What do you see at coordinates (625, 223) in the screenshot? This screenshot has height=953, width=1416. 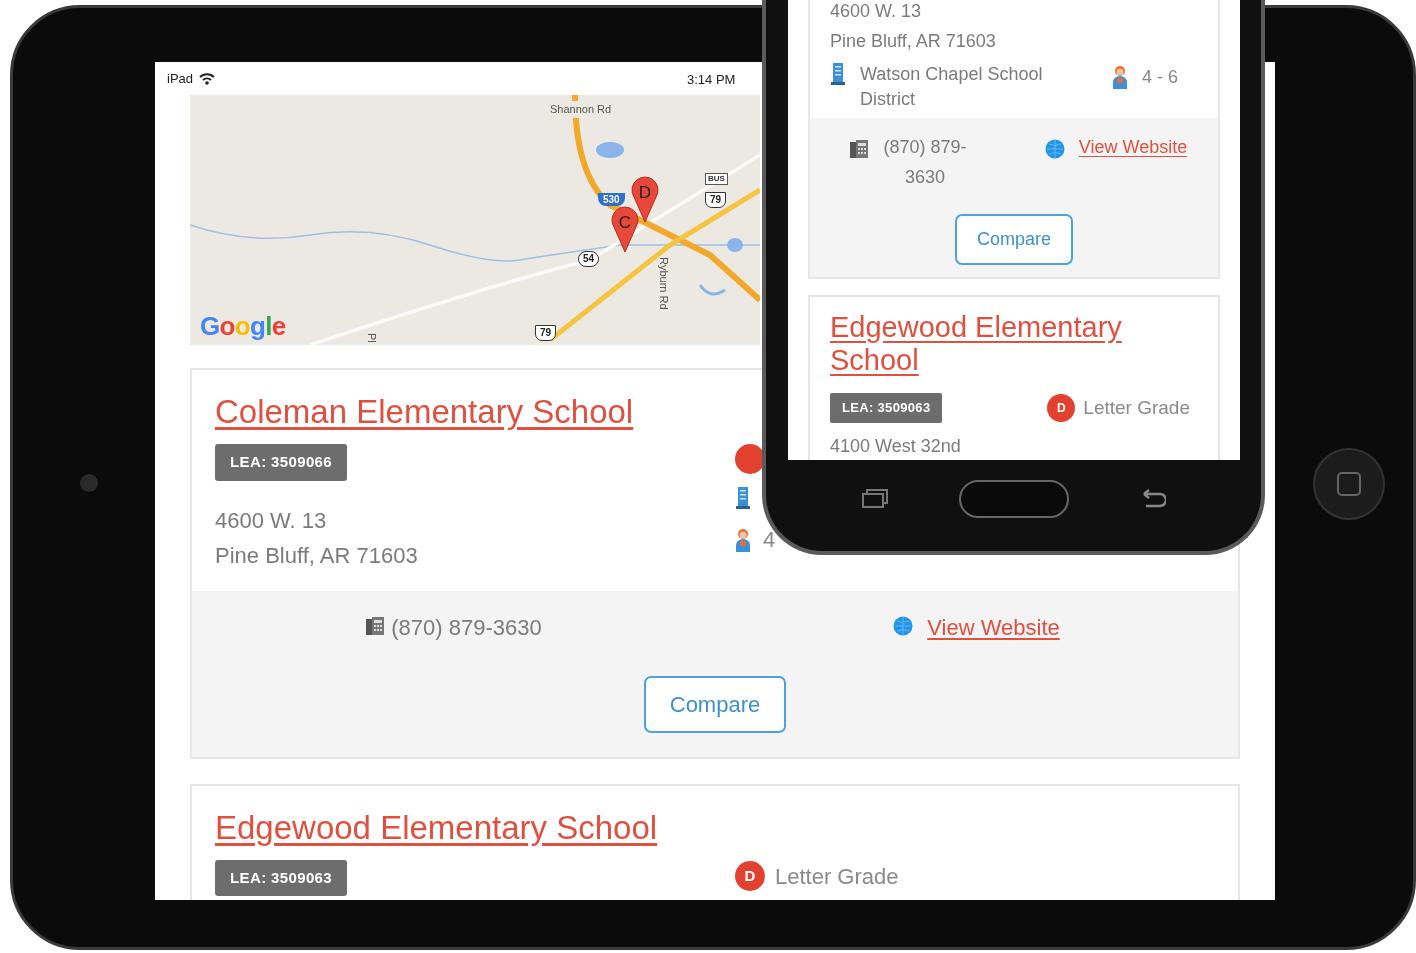 I see `pin-letter: C` at bounding box center [625, 223].